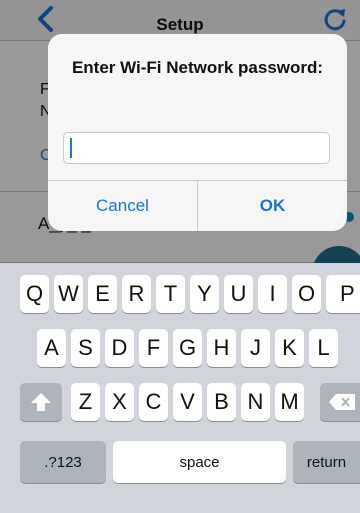  I want to click on shift-key, so click(41, 402).